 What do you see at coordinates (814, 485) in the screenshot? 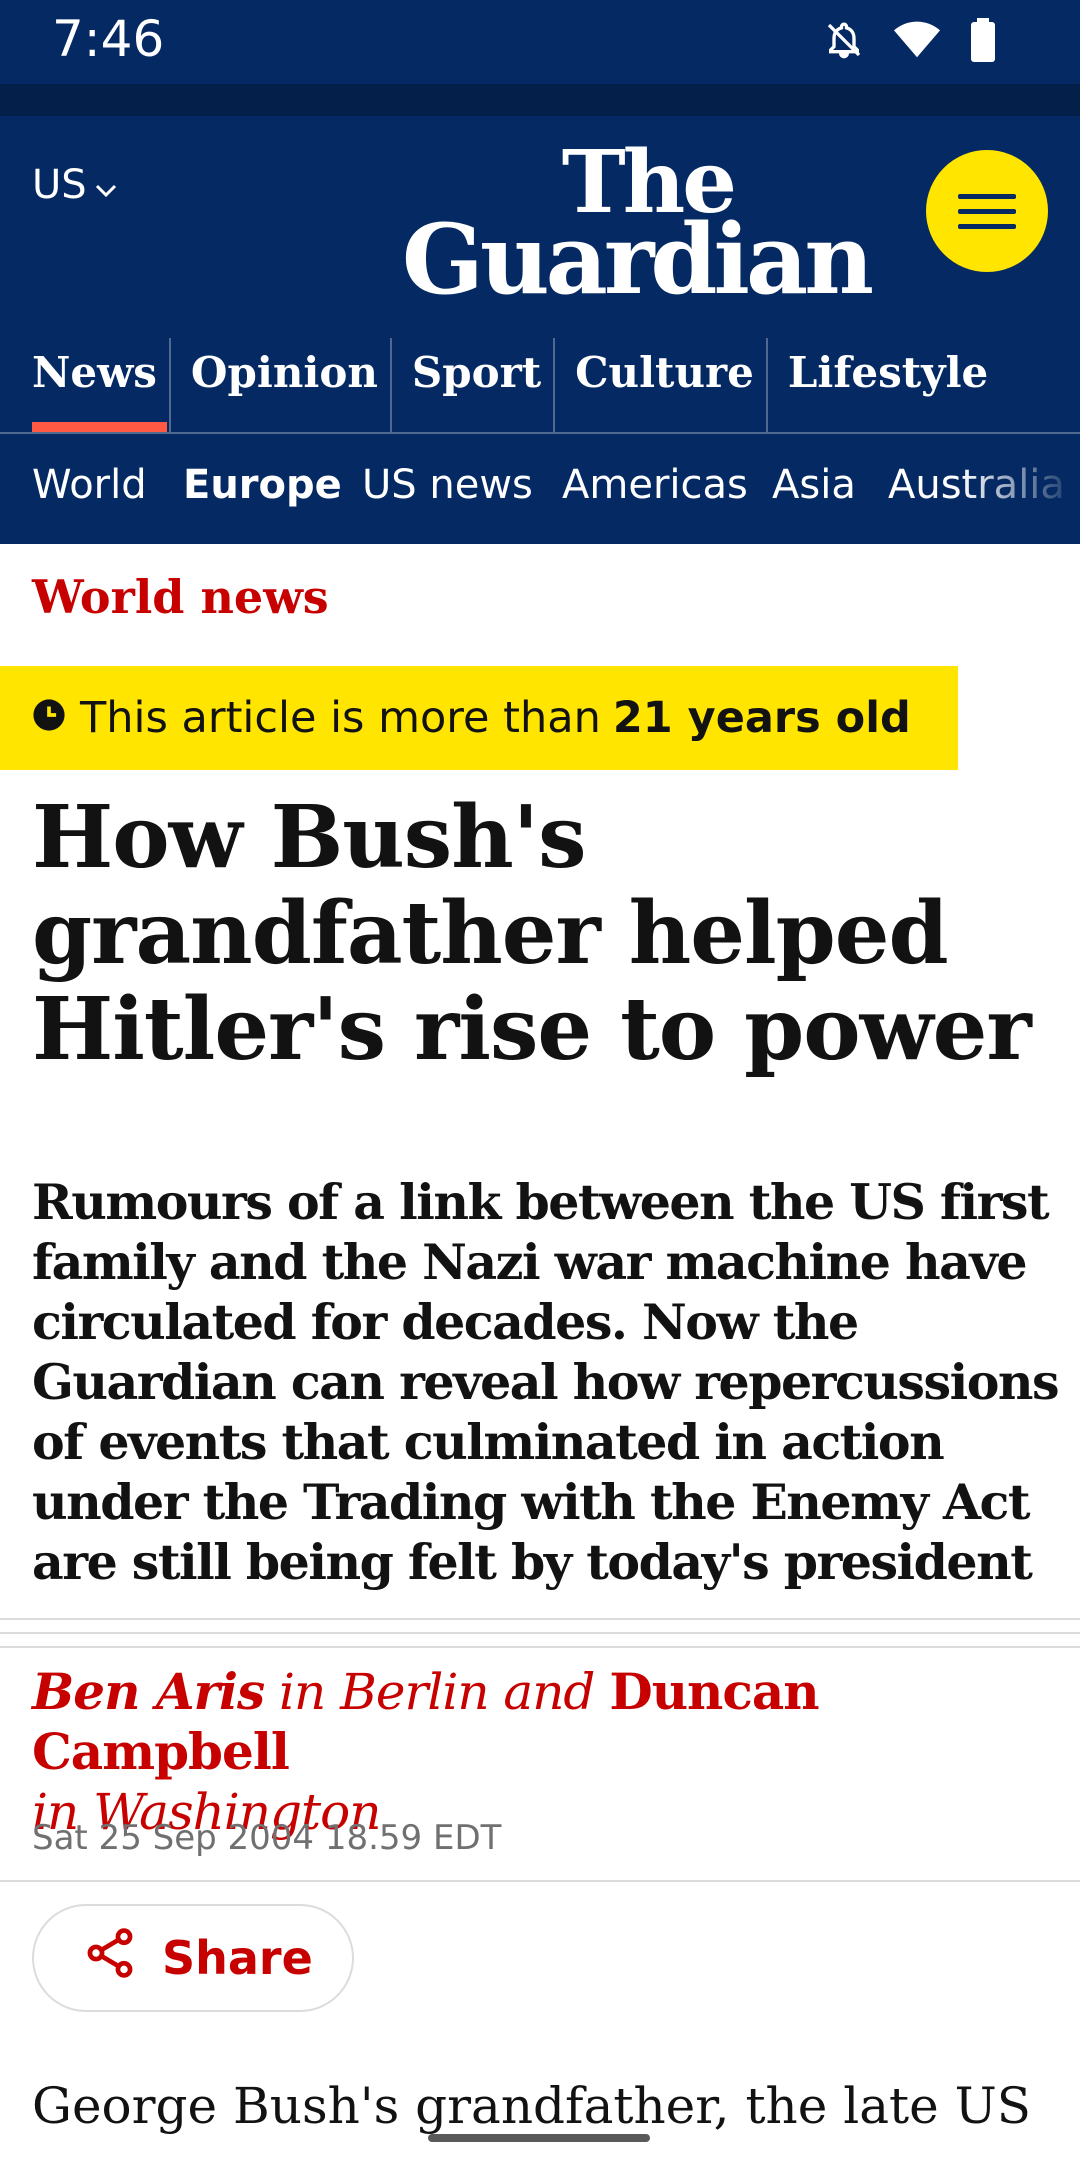
I see `subnav-item-asia: Asia` at bounding box center [814, 485].